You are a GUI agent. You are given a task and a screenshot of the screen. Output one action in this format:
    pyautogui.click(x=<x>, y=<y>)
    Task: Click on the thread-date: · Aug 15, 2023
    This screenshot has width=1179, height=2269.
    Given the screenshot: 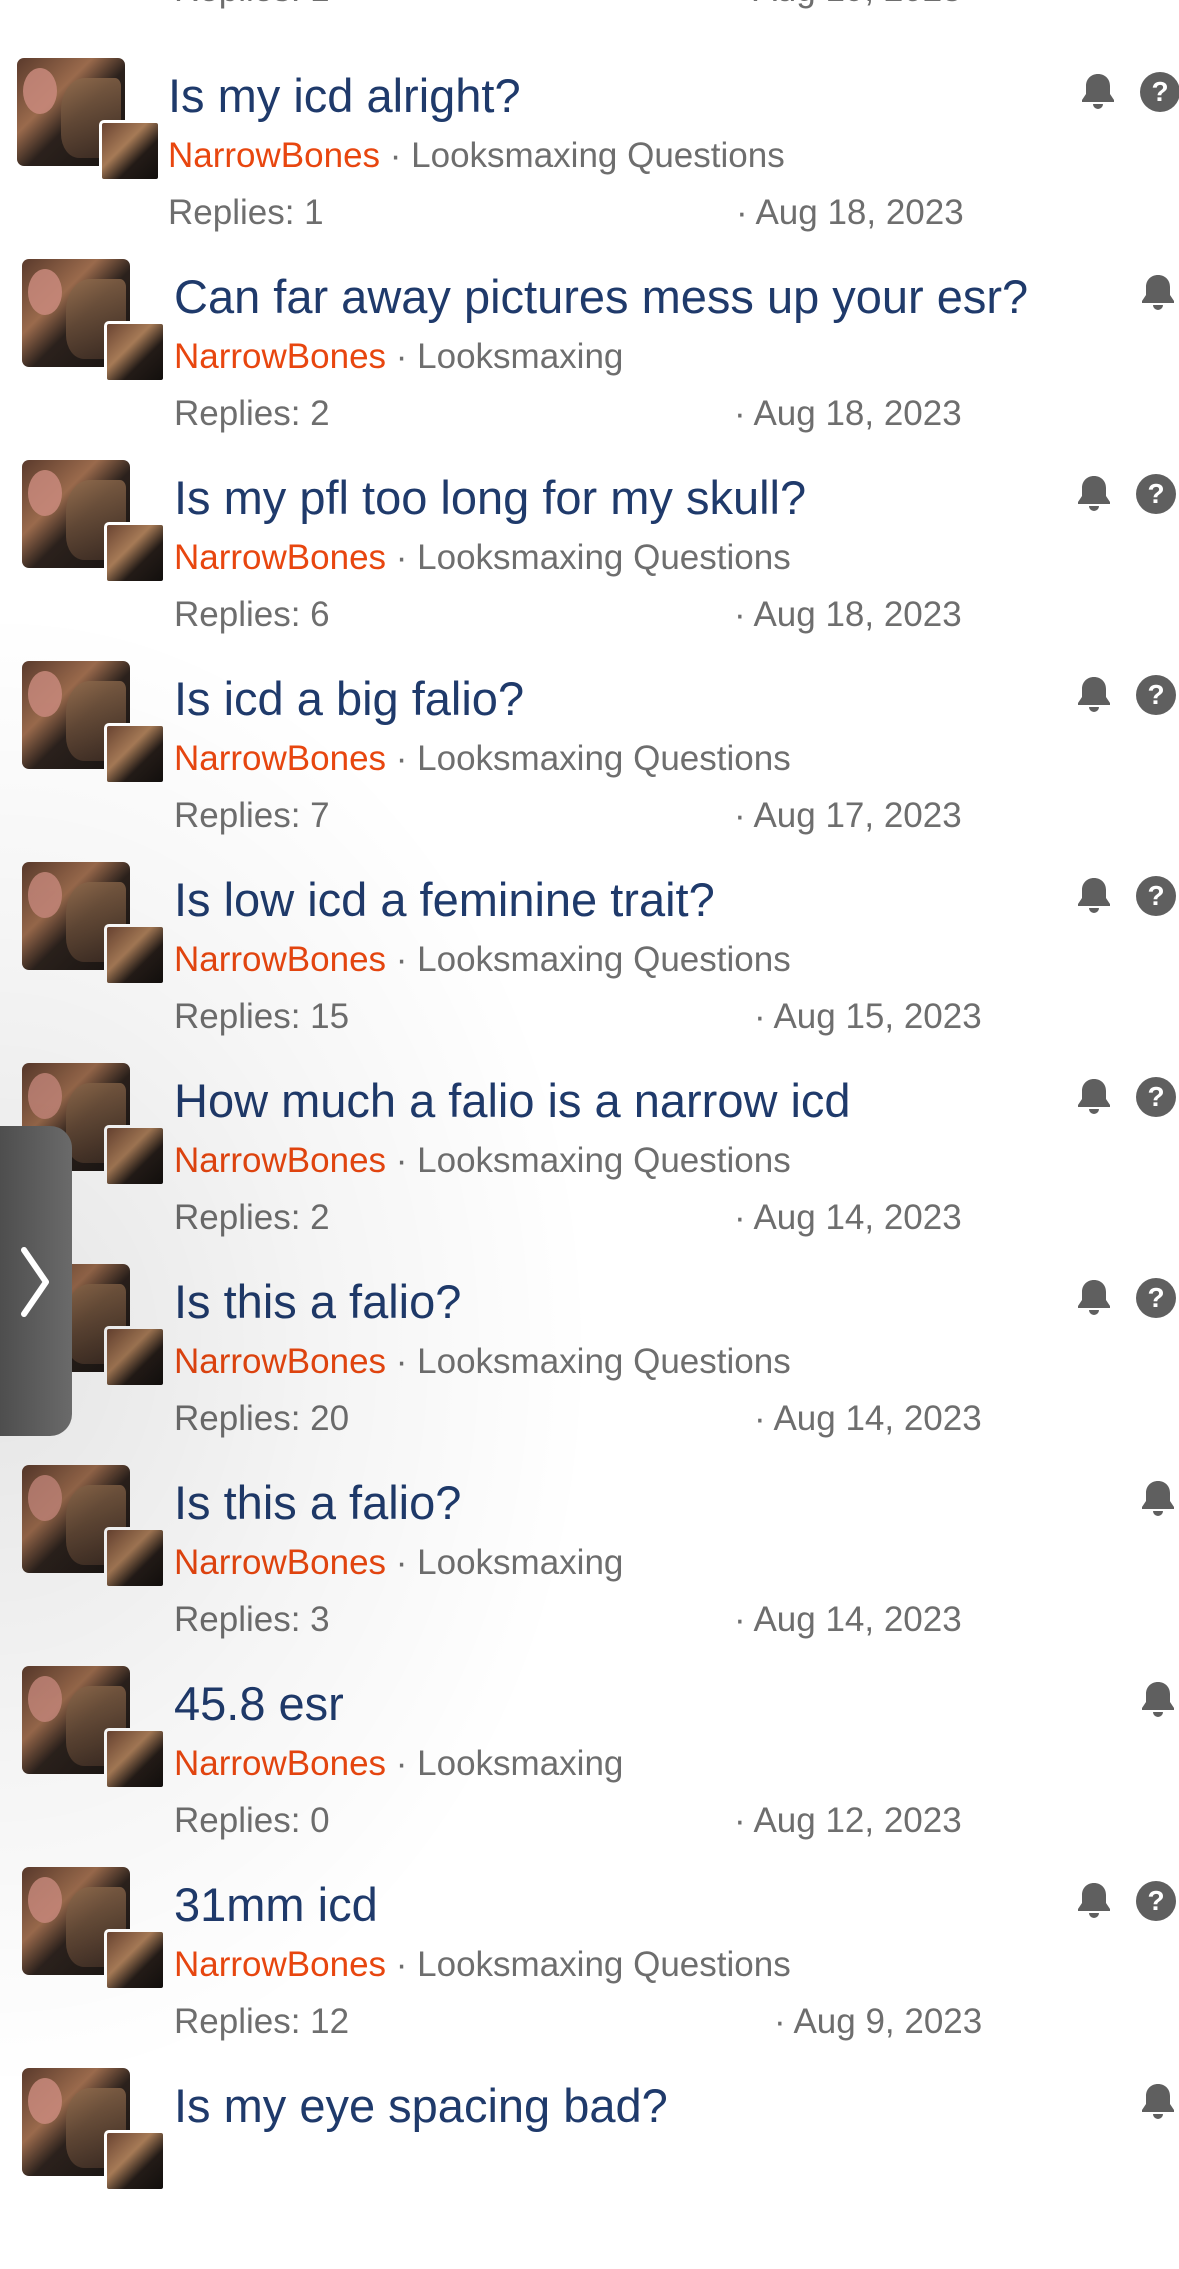 What is the action you would take?
    pyautogui.click(x=868, y=1017)
    